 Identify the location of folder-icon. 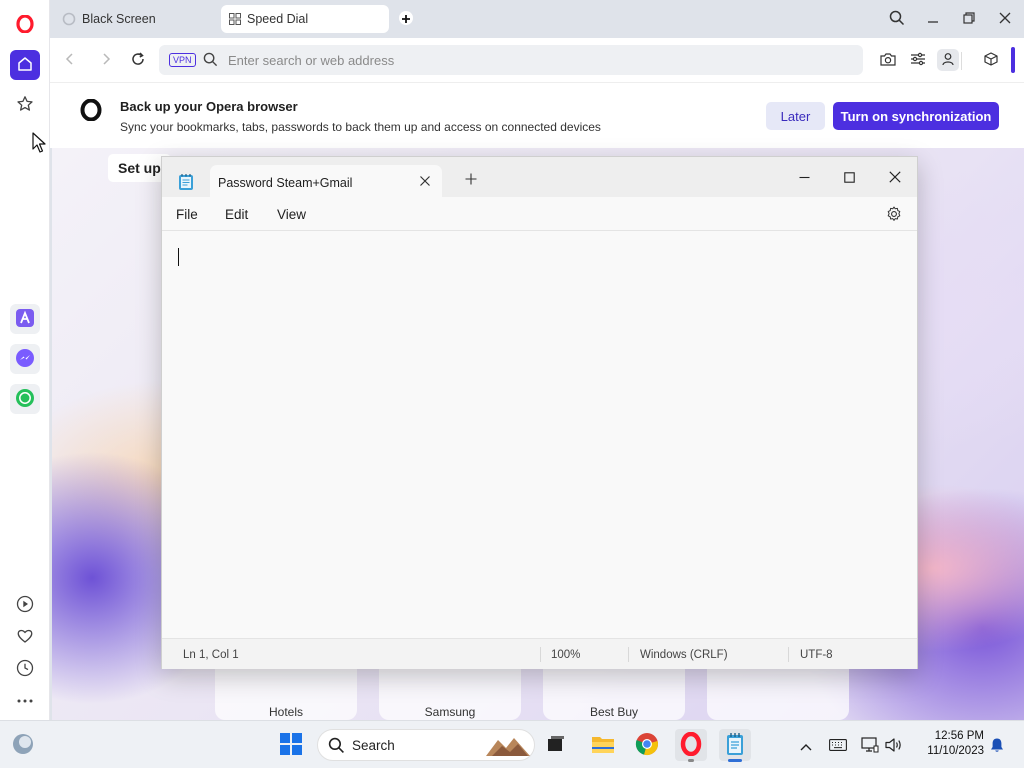
(603, 745).